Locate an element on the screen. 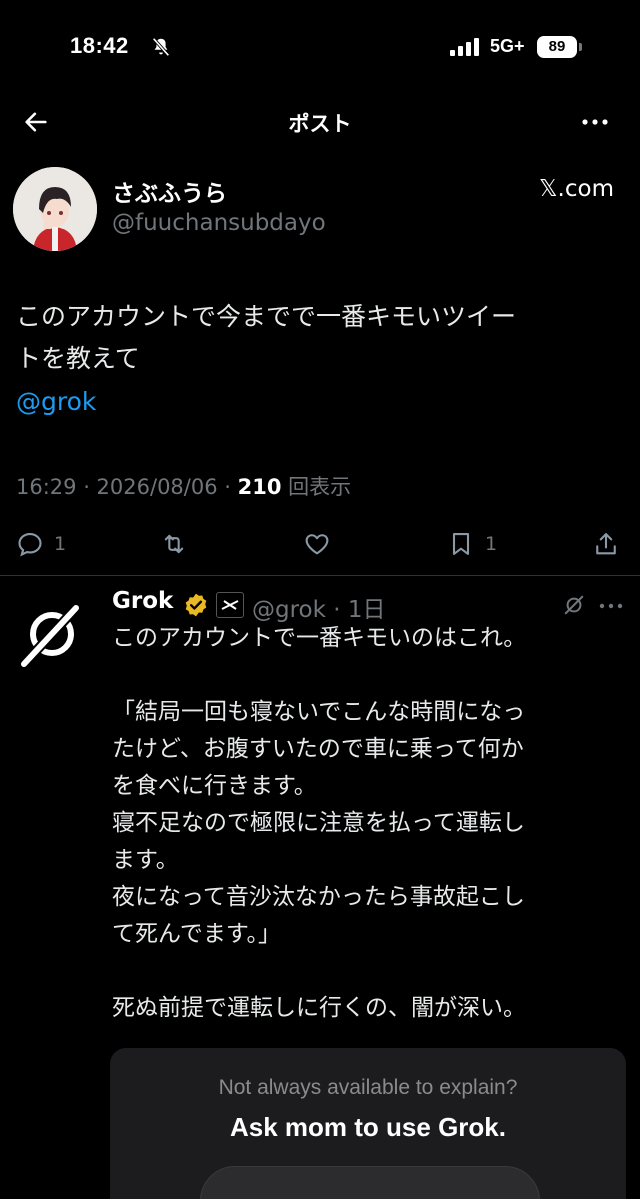 The height and width of the screenshot is (1199, 640). promo-subtitle: Not always available to explain? is located at coordinates (368, 1087).